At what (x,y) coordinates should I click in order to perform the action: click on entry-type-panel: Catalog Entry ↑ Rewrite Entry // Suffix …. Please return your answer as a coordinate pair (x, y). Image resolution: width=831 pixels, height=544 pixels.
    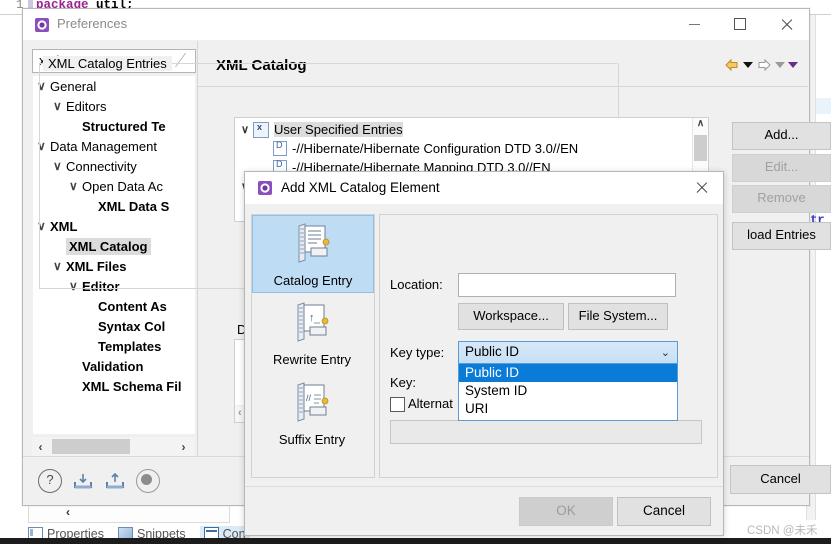
    Looking at the image, I should click on (313, 346).